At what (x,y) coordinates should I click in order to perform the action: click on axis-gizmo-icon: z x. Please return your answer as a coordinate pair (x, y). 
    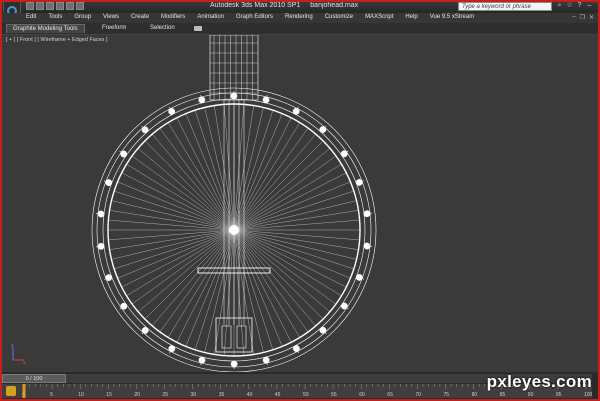
    Looking at the image, I should click on (18, 354).